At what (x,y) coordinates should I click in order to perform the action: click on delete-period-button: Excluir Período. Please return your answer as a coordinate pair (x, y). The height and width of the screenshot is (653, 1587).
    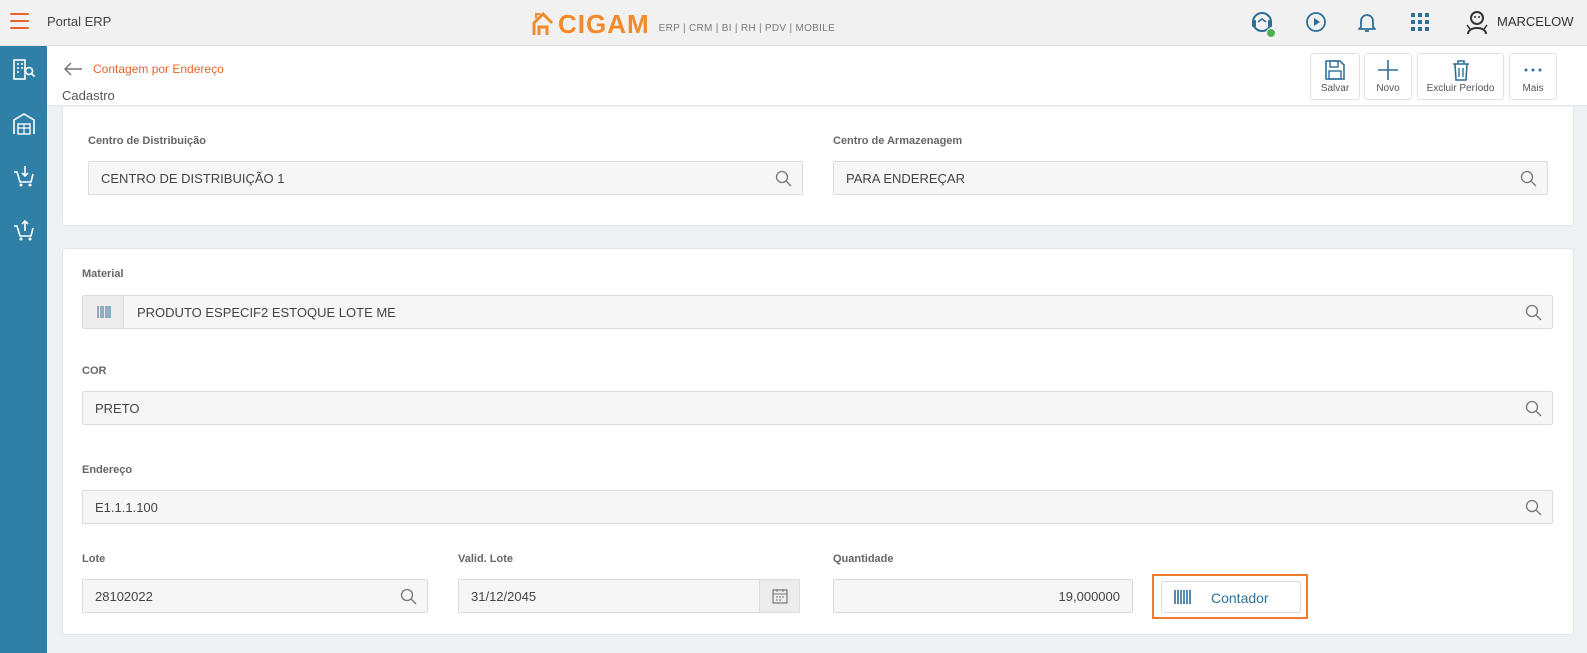
    Looking at the image, I should click on (1460, 76).